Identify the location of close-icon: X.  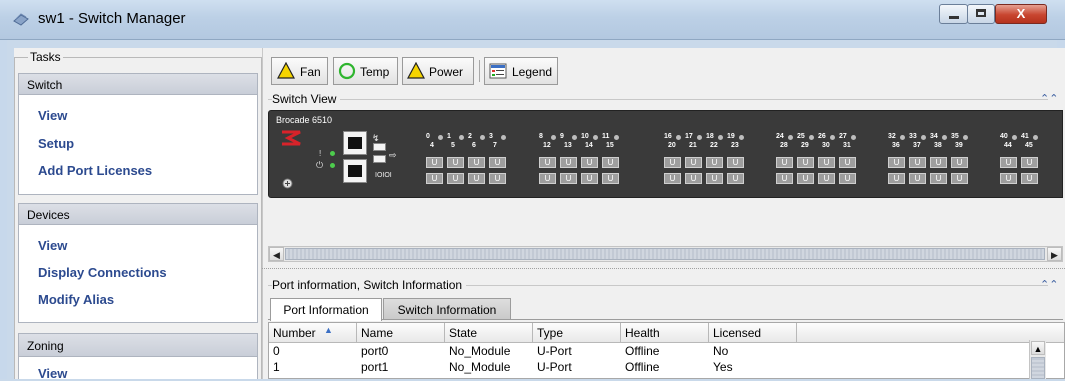
(1021, 13).